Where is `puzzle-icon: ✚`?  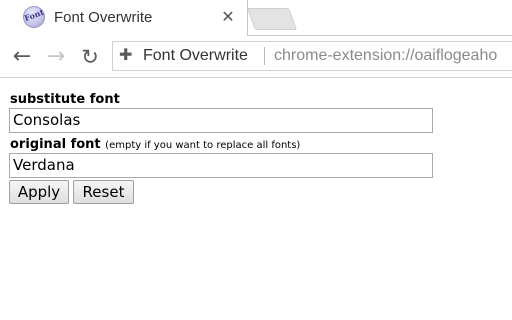 puzzle-icon: ✚ is located at coordinates (126, 54).